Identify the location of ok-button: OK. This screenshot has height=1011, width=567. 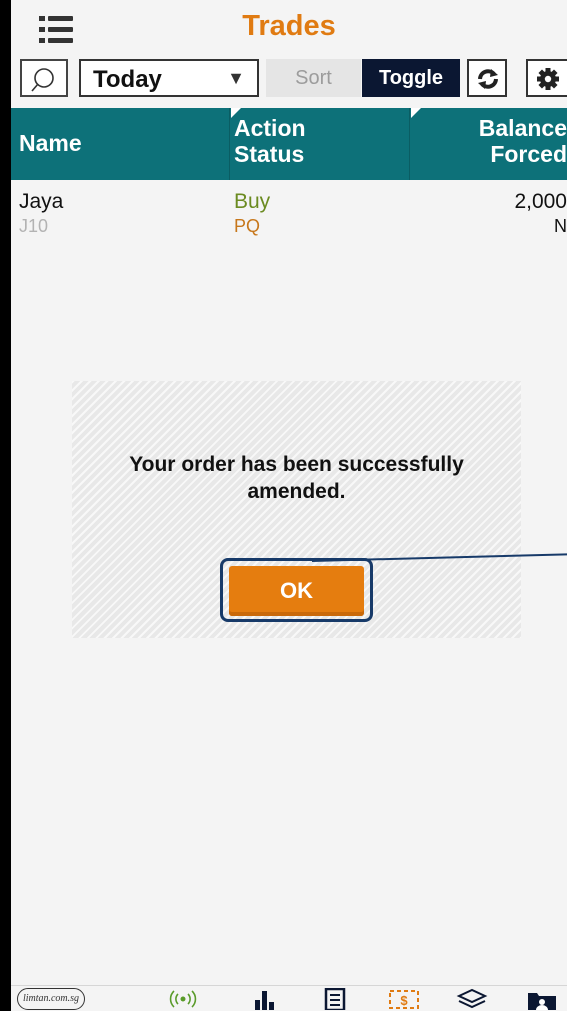
(296, 591).